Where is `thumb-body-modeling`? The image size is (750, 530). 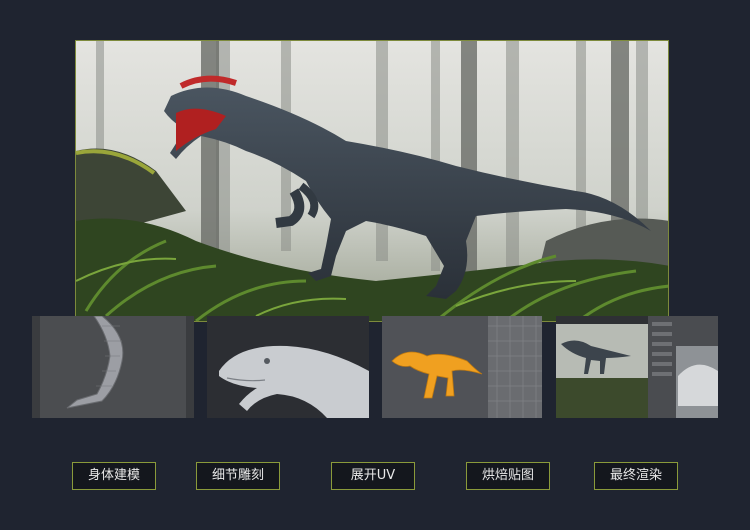
thumb-body-modeling is located at coordinates (113, 367).